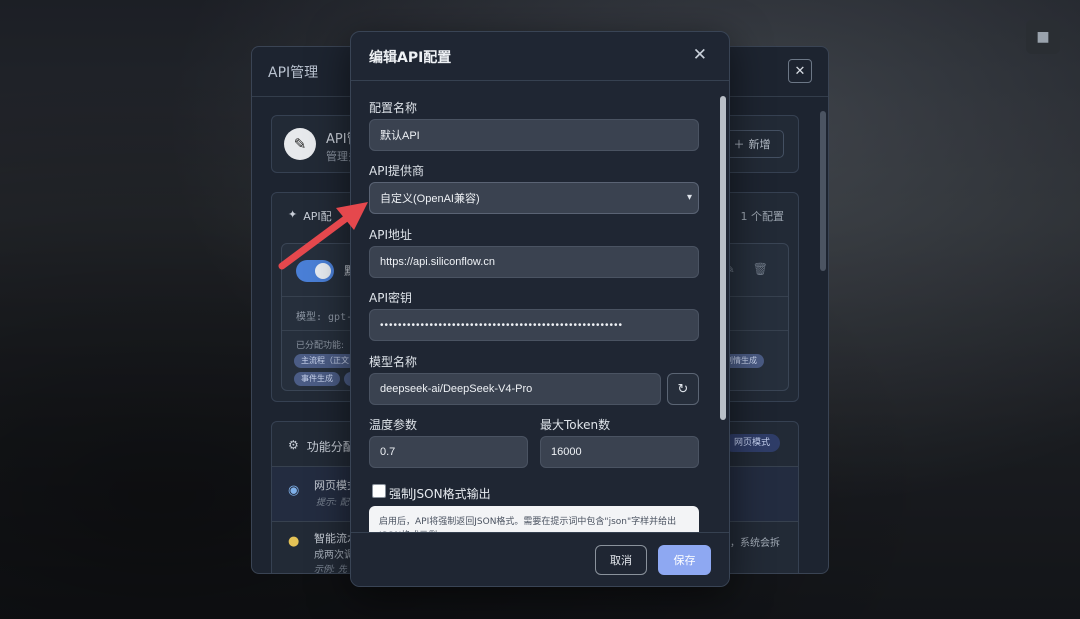 Image resolution: width=1080 pixels, height=619 pixels. What do you see at coordinates (746, 269) in the screenshot?
I see `config-item-actions: ✎ 🗑` at bounding box center [746, 269].